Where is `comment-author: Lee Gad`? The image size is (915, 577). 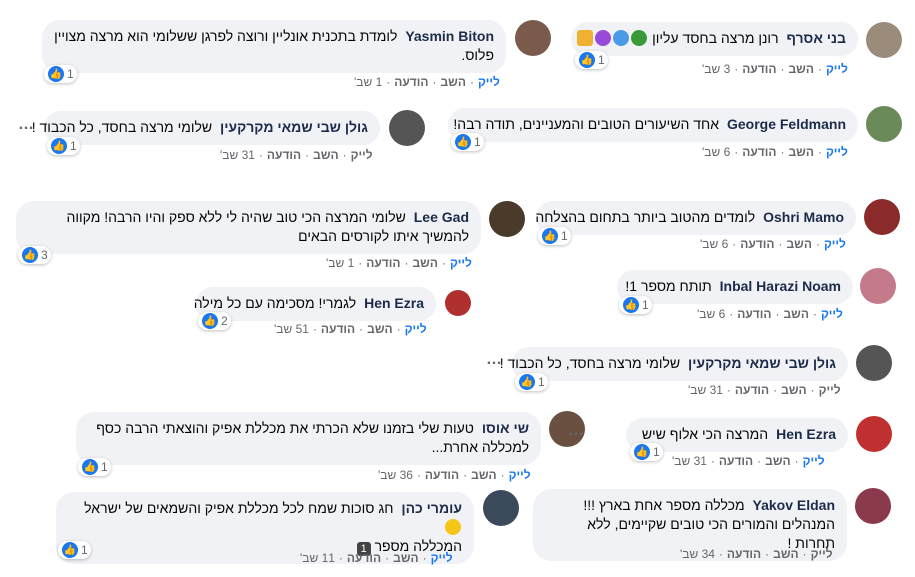
comment-author: Lee Gad is located at coordinates (441, 217).